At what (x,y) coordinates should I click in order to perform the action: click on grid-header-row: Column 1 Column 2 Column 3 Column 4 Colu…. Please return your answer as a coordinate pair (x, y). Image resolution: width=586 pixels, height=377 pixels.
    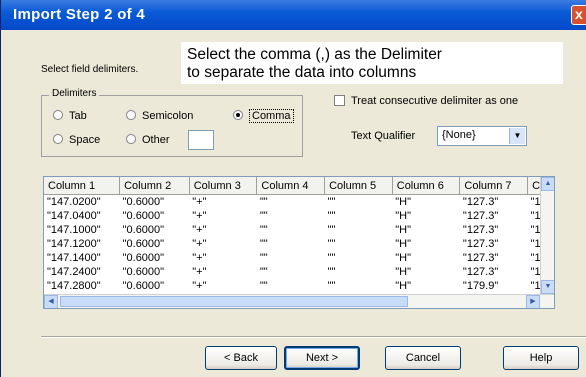
    Looking at the image, I should click on (299, 186).